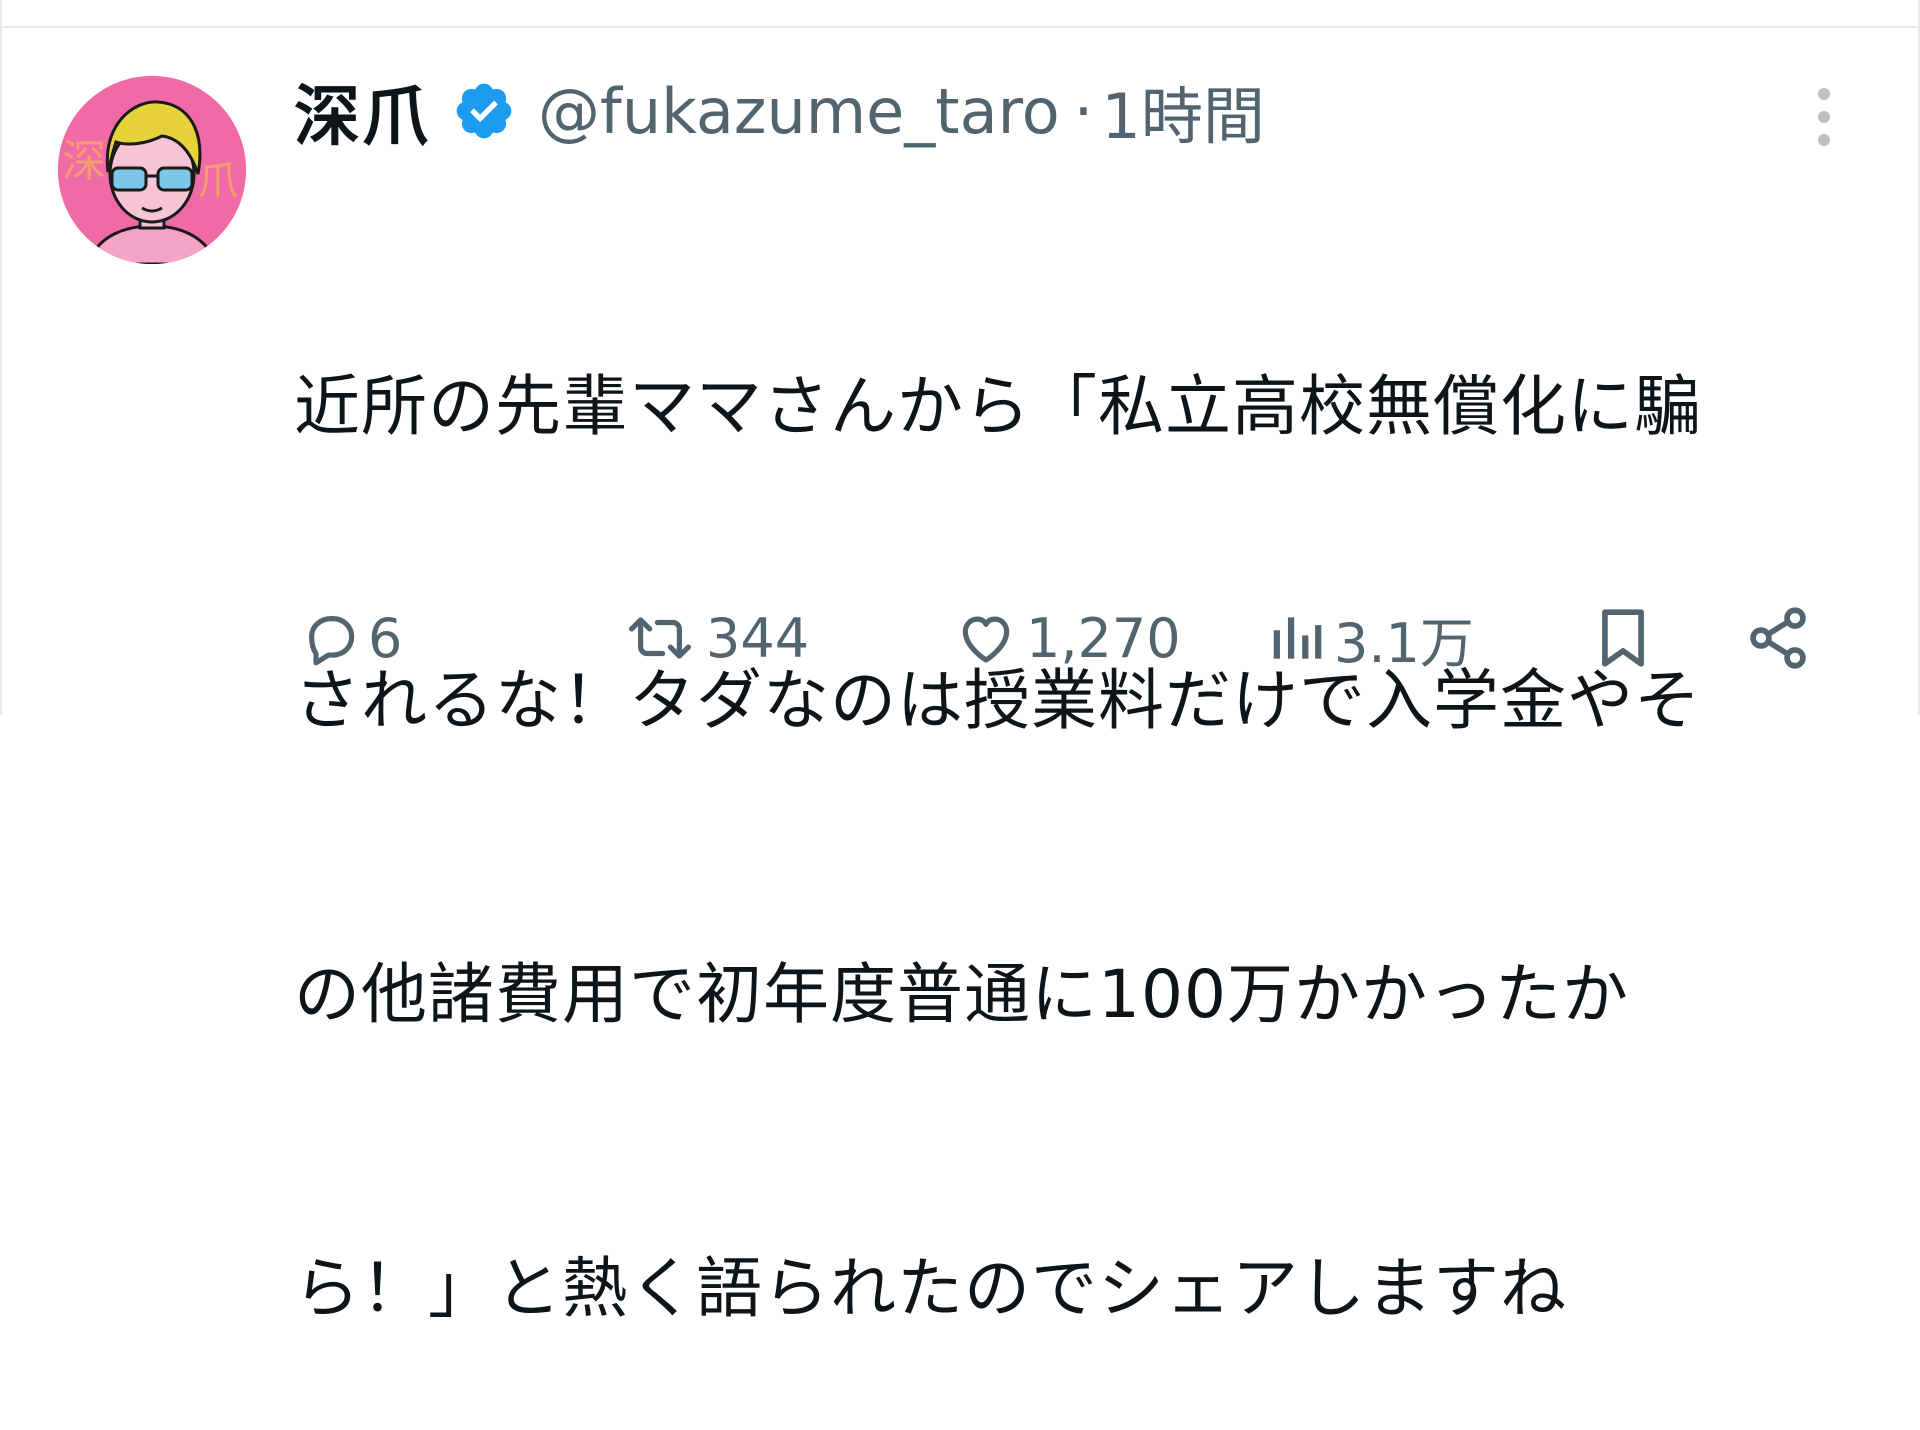 The width and height of the screenshot is (1920, 1430). I want to click on retweet-button: 344, so click(714, 638).